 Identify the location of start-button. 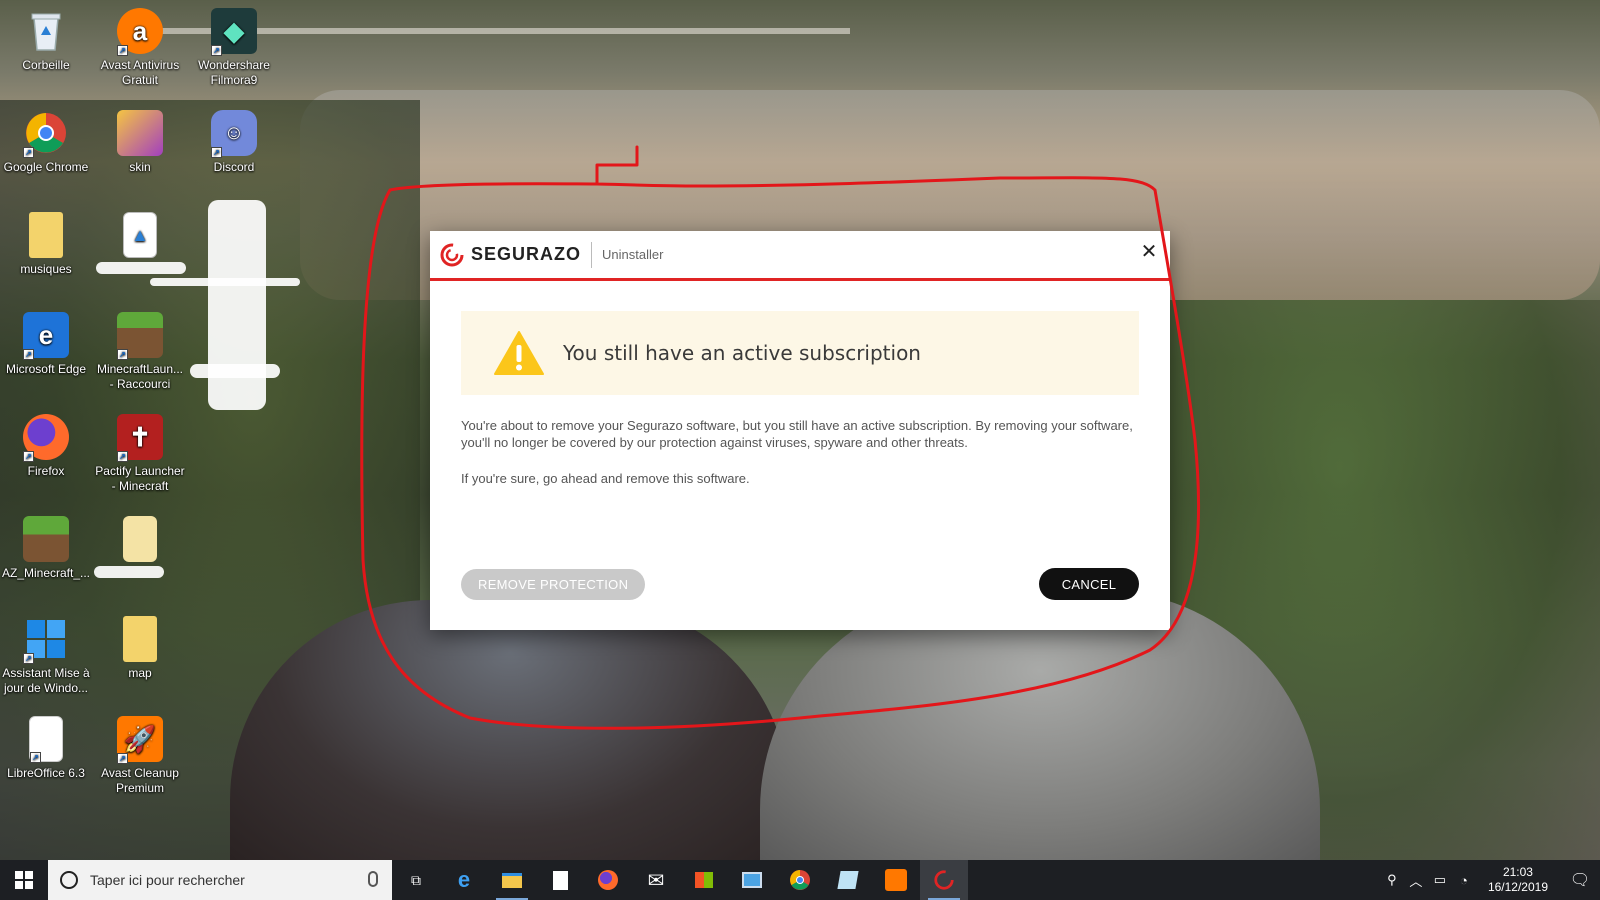
(24, 880).